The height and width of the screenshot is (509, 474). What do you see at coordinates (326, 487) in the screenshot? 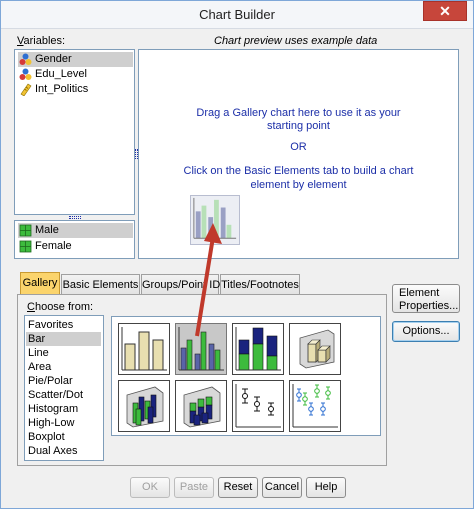
I see `help-button: Help` at bounding box center [326, 487].